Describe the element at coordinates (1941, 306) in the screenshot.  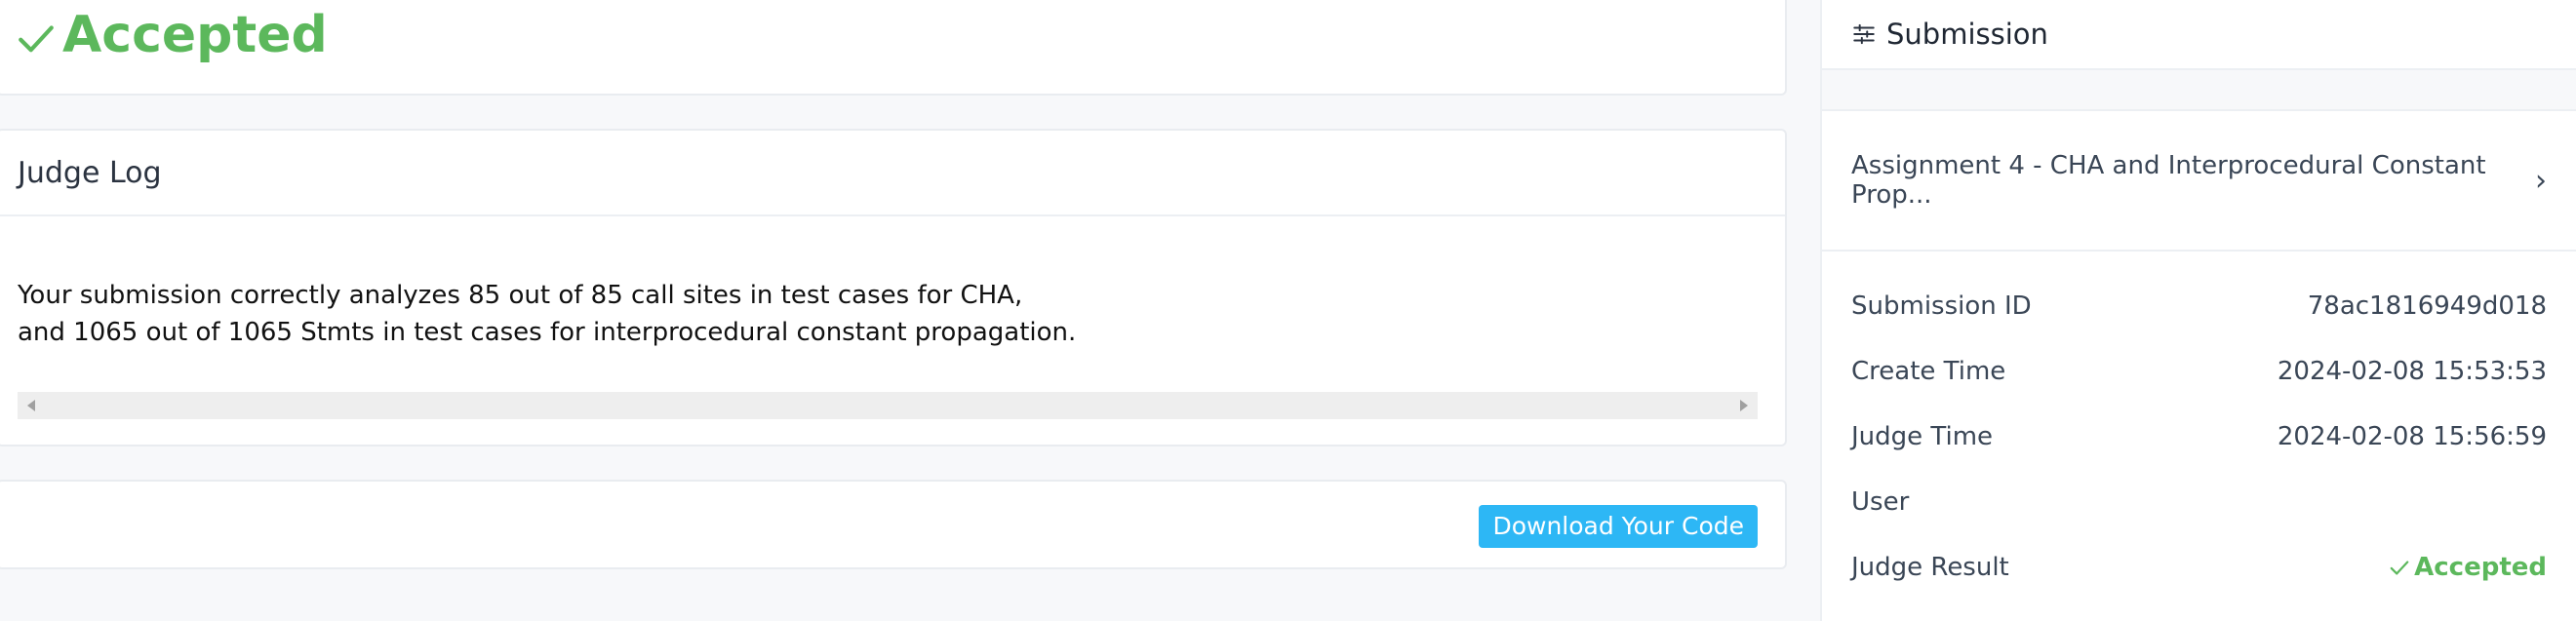
I see `detail-label: Submission ID` at that location.